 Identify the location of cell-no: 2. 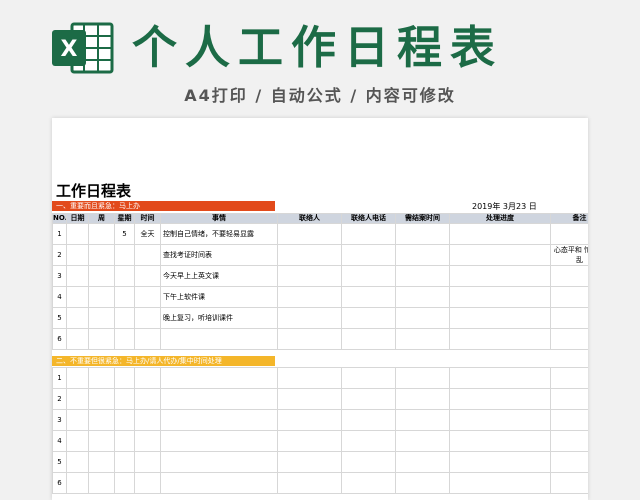
(59, 255).